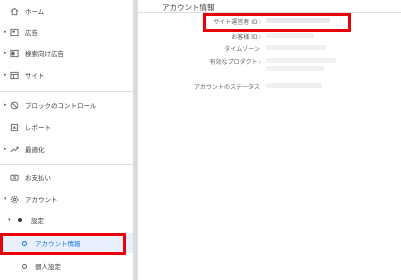  Describe the element at coordinates (14, 32) in the screenshot. I see `ad-unit-icon` at that location.